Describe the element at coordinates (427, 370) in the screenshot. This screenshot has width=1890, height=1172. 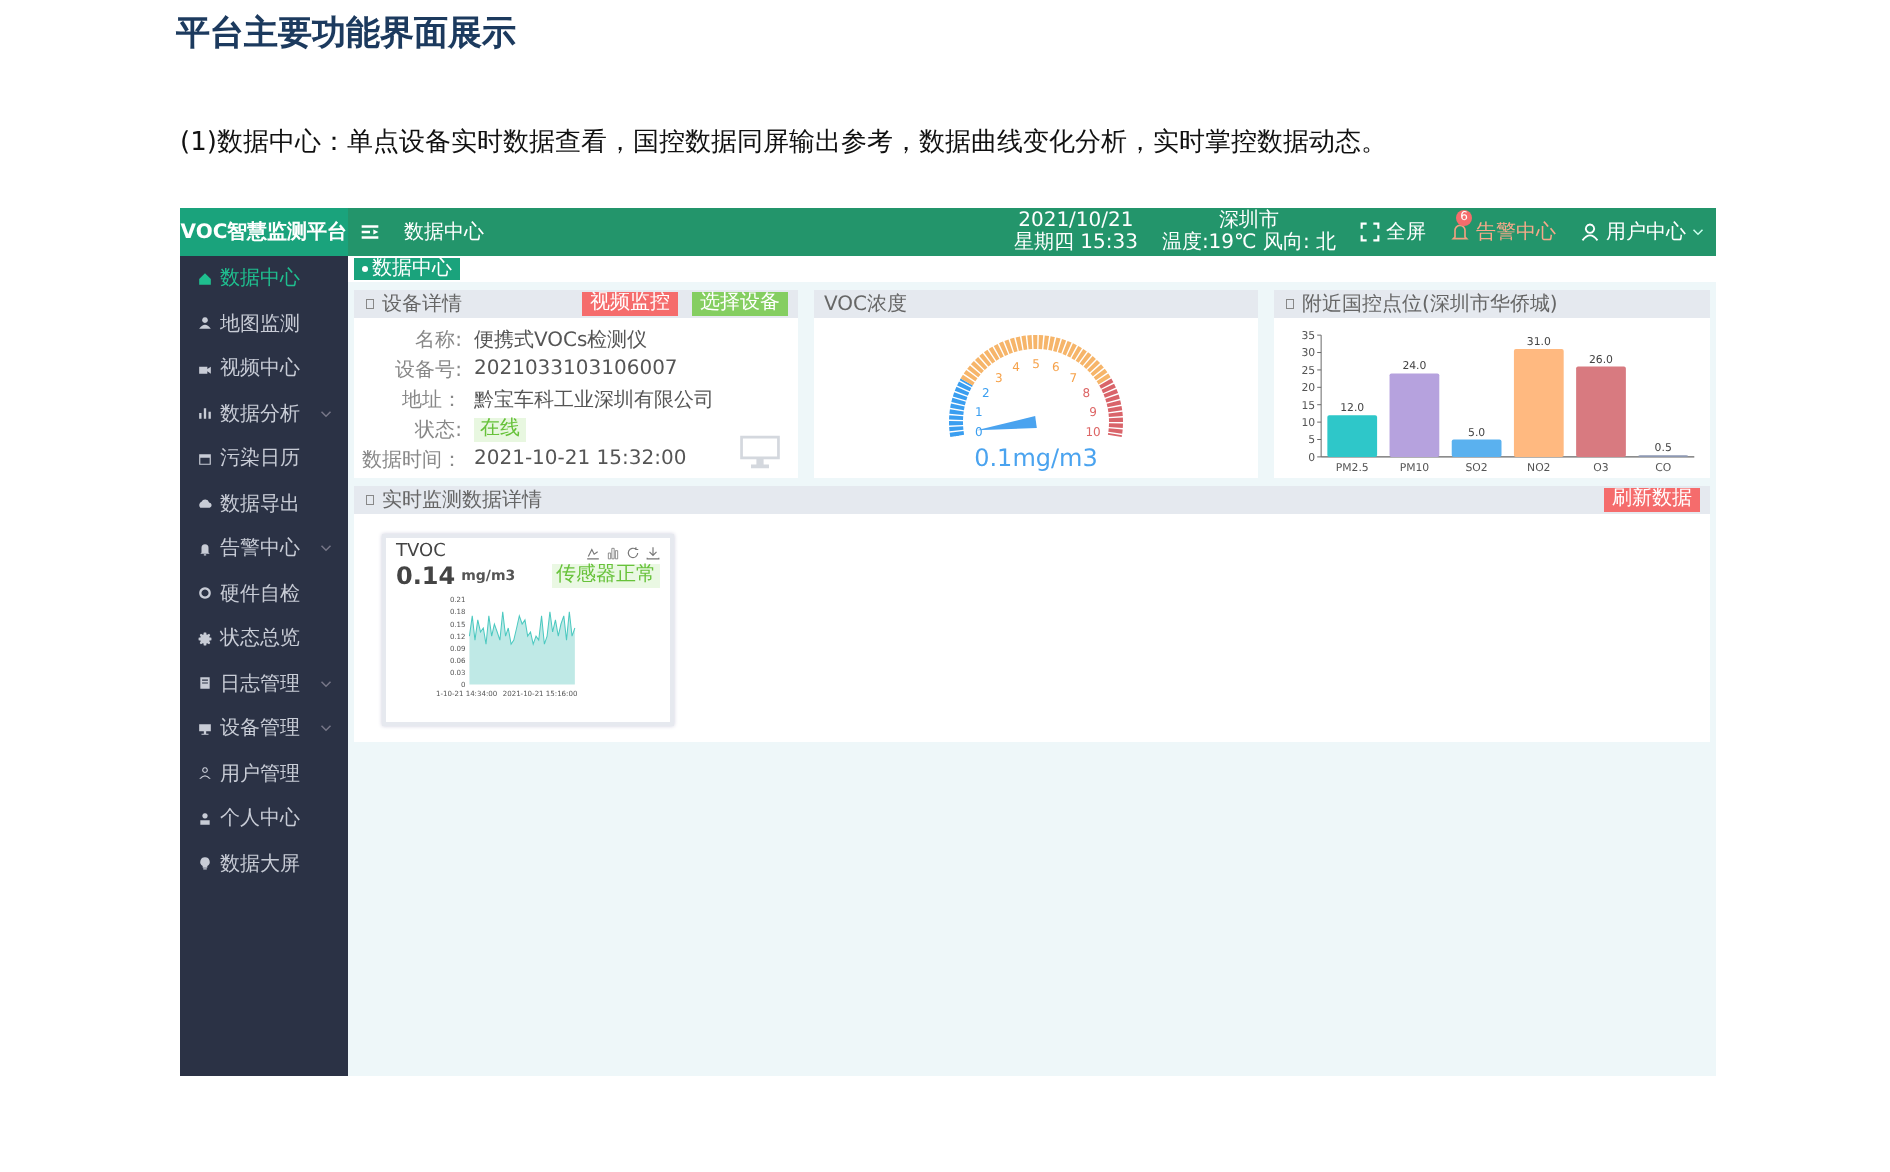
I see `field-label: 设备号:` at that location.